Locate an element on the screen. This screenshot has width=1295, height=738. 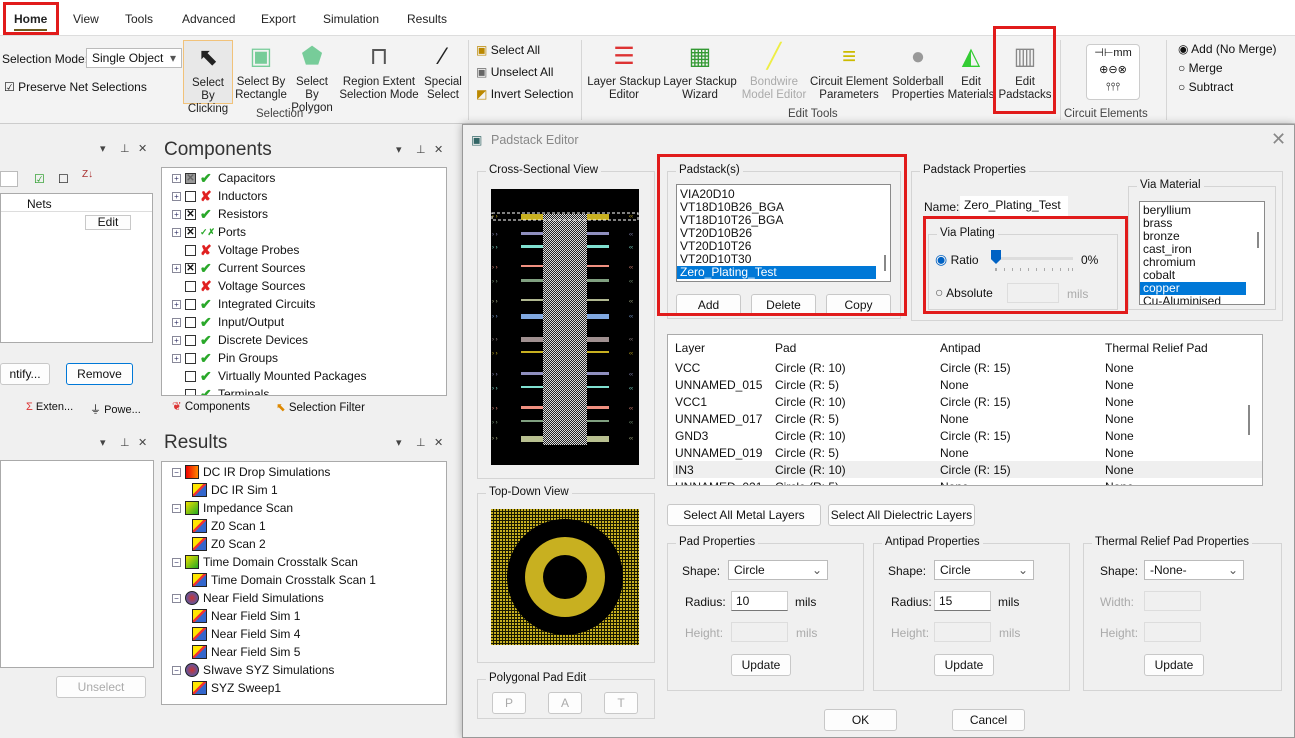
bondwire-editor-button: ╱ Bondwire Model Editor is located at coordinates (774, 71).